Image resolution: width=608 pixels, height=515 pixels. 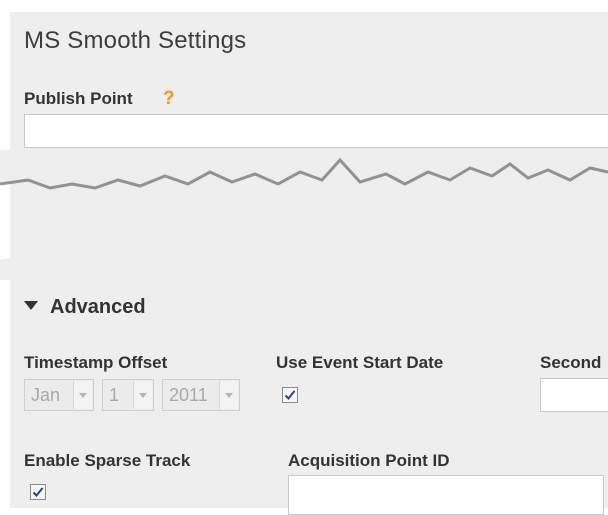 What do you see at coordinates (114, 395) in the screenshot?
I see `day-value: 1` at bounding box center [114, 395].